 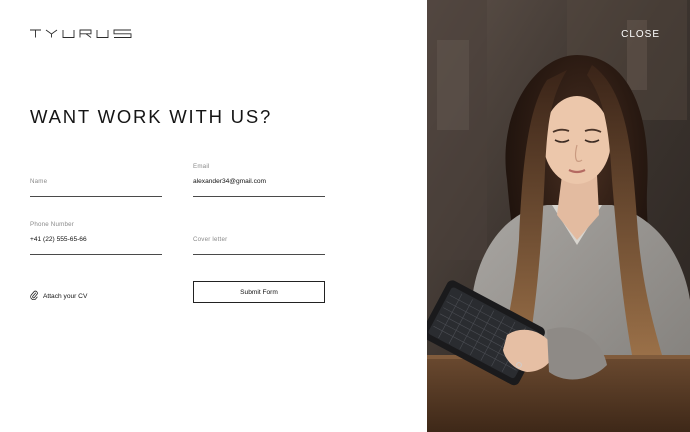 I want to click on phone-input, so click(x=96, y=239).